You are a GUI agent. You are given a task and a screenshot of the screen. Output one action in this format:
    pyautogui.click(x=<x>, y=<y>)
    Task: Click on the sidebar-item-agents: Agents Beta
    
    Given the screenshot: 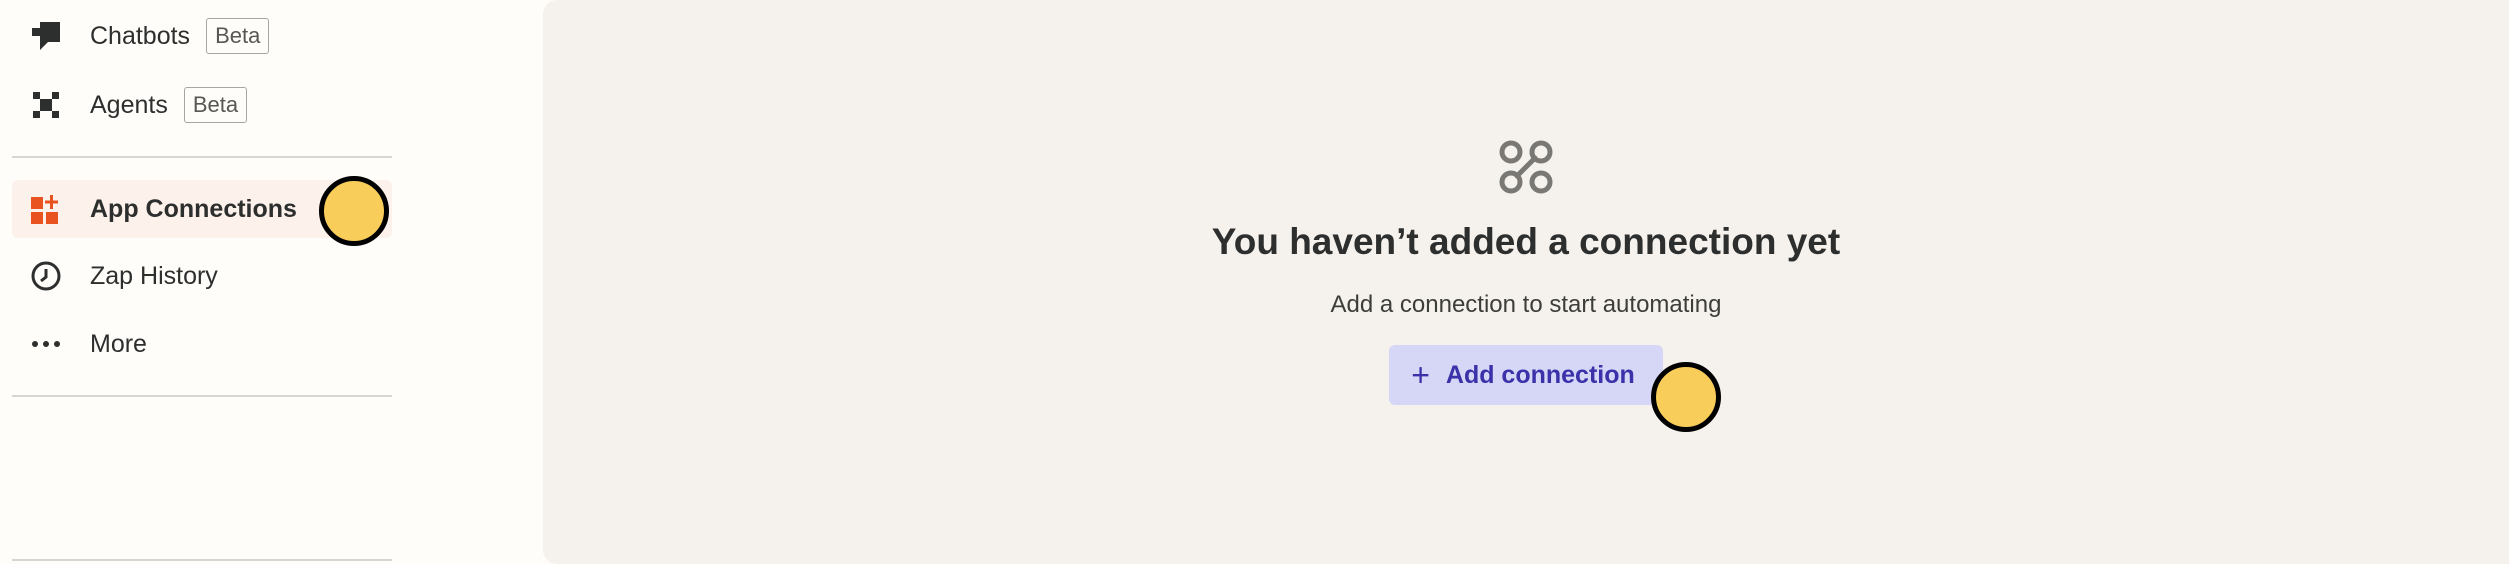 What is the action you would take?
    pyautogui.click(x=202, y=105)
    